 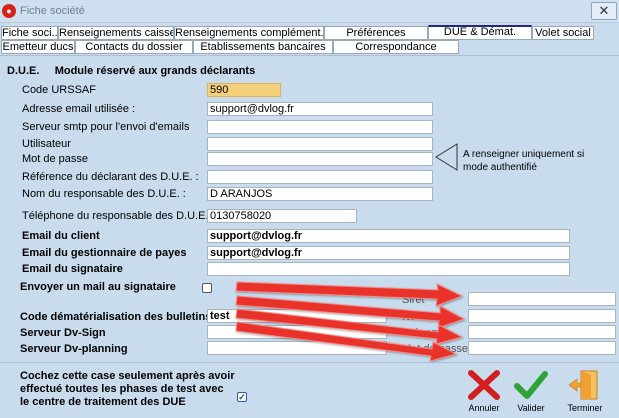 I want to click on validate-button: Valider, so click(x=531, y=391).